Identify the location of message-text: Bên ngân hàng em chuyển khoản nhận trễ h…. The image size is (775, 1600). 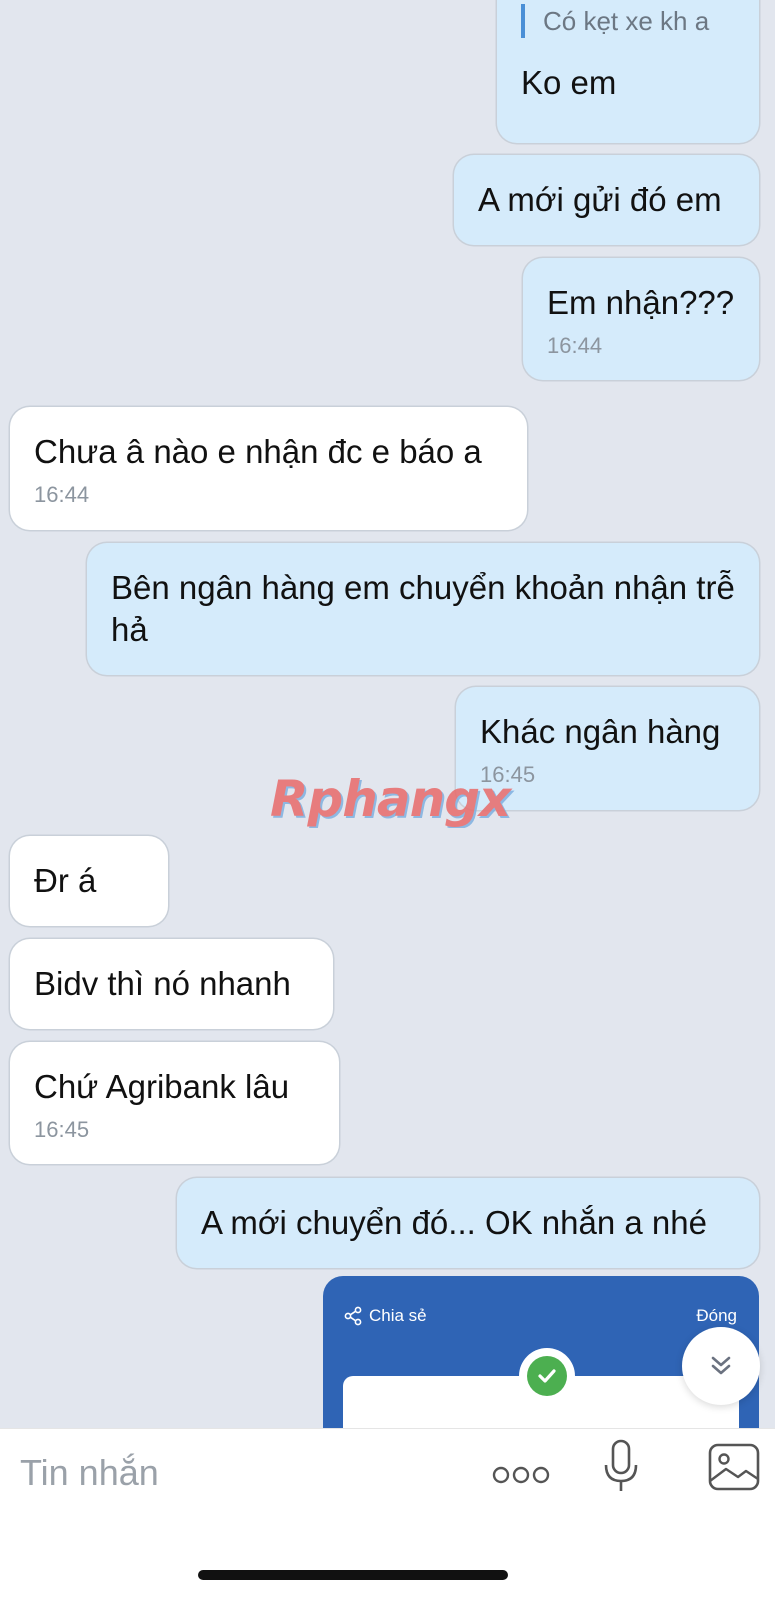
(423, 608).